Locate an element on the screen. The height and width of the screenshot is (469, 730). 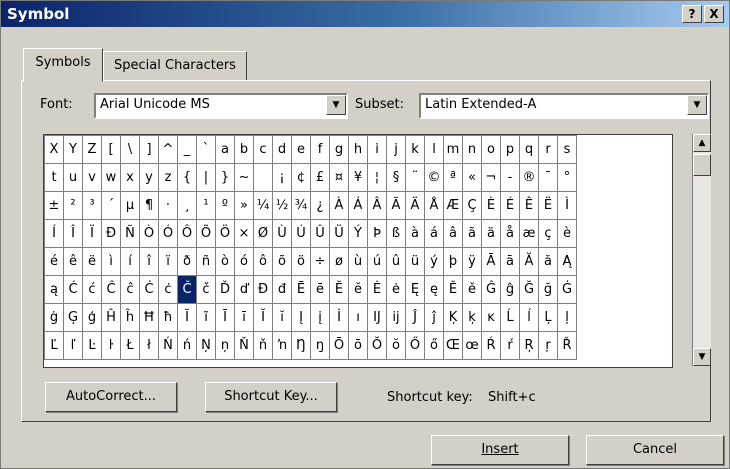
font-dropdown-chevron-icon: ▼ is located at coordinates (336, 105).